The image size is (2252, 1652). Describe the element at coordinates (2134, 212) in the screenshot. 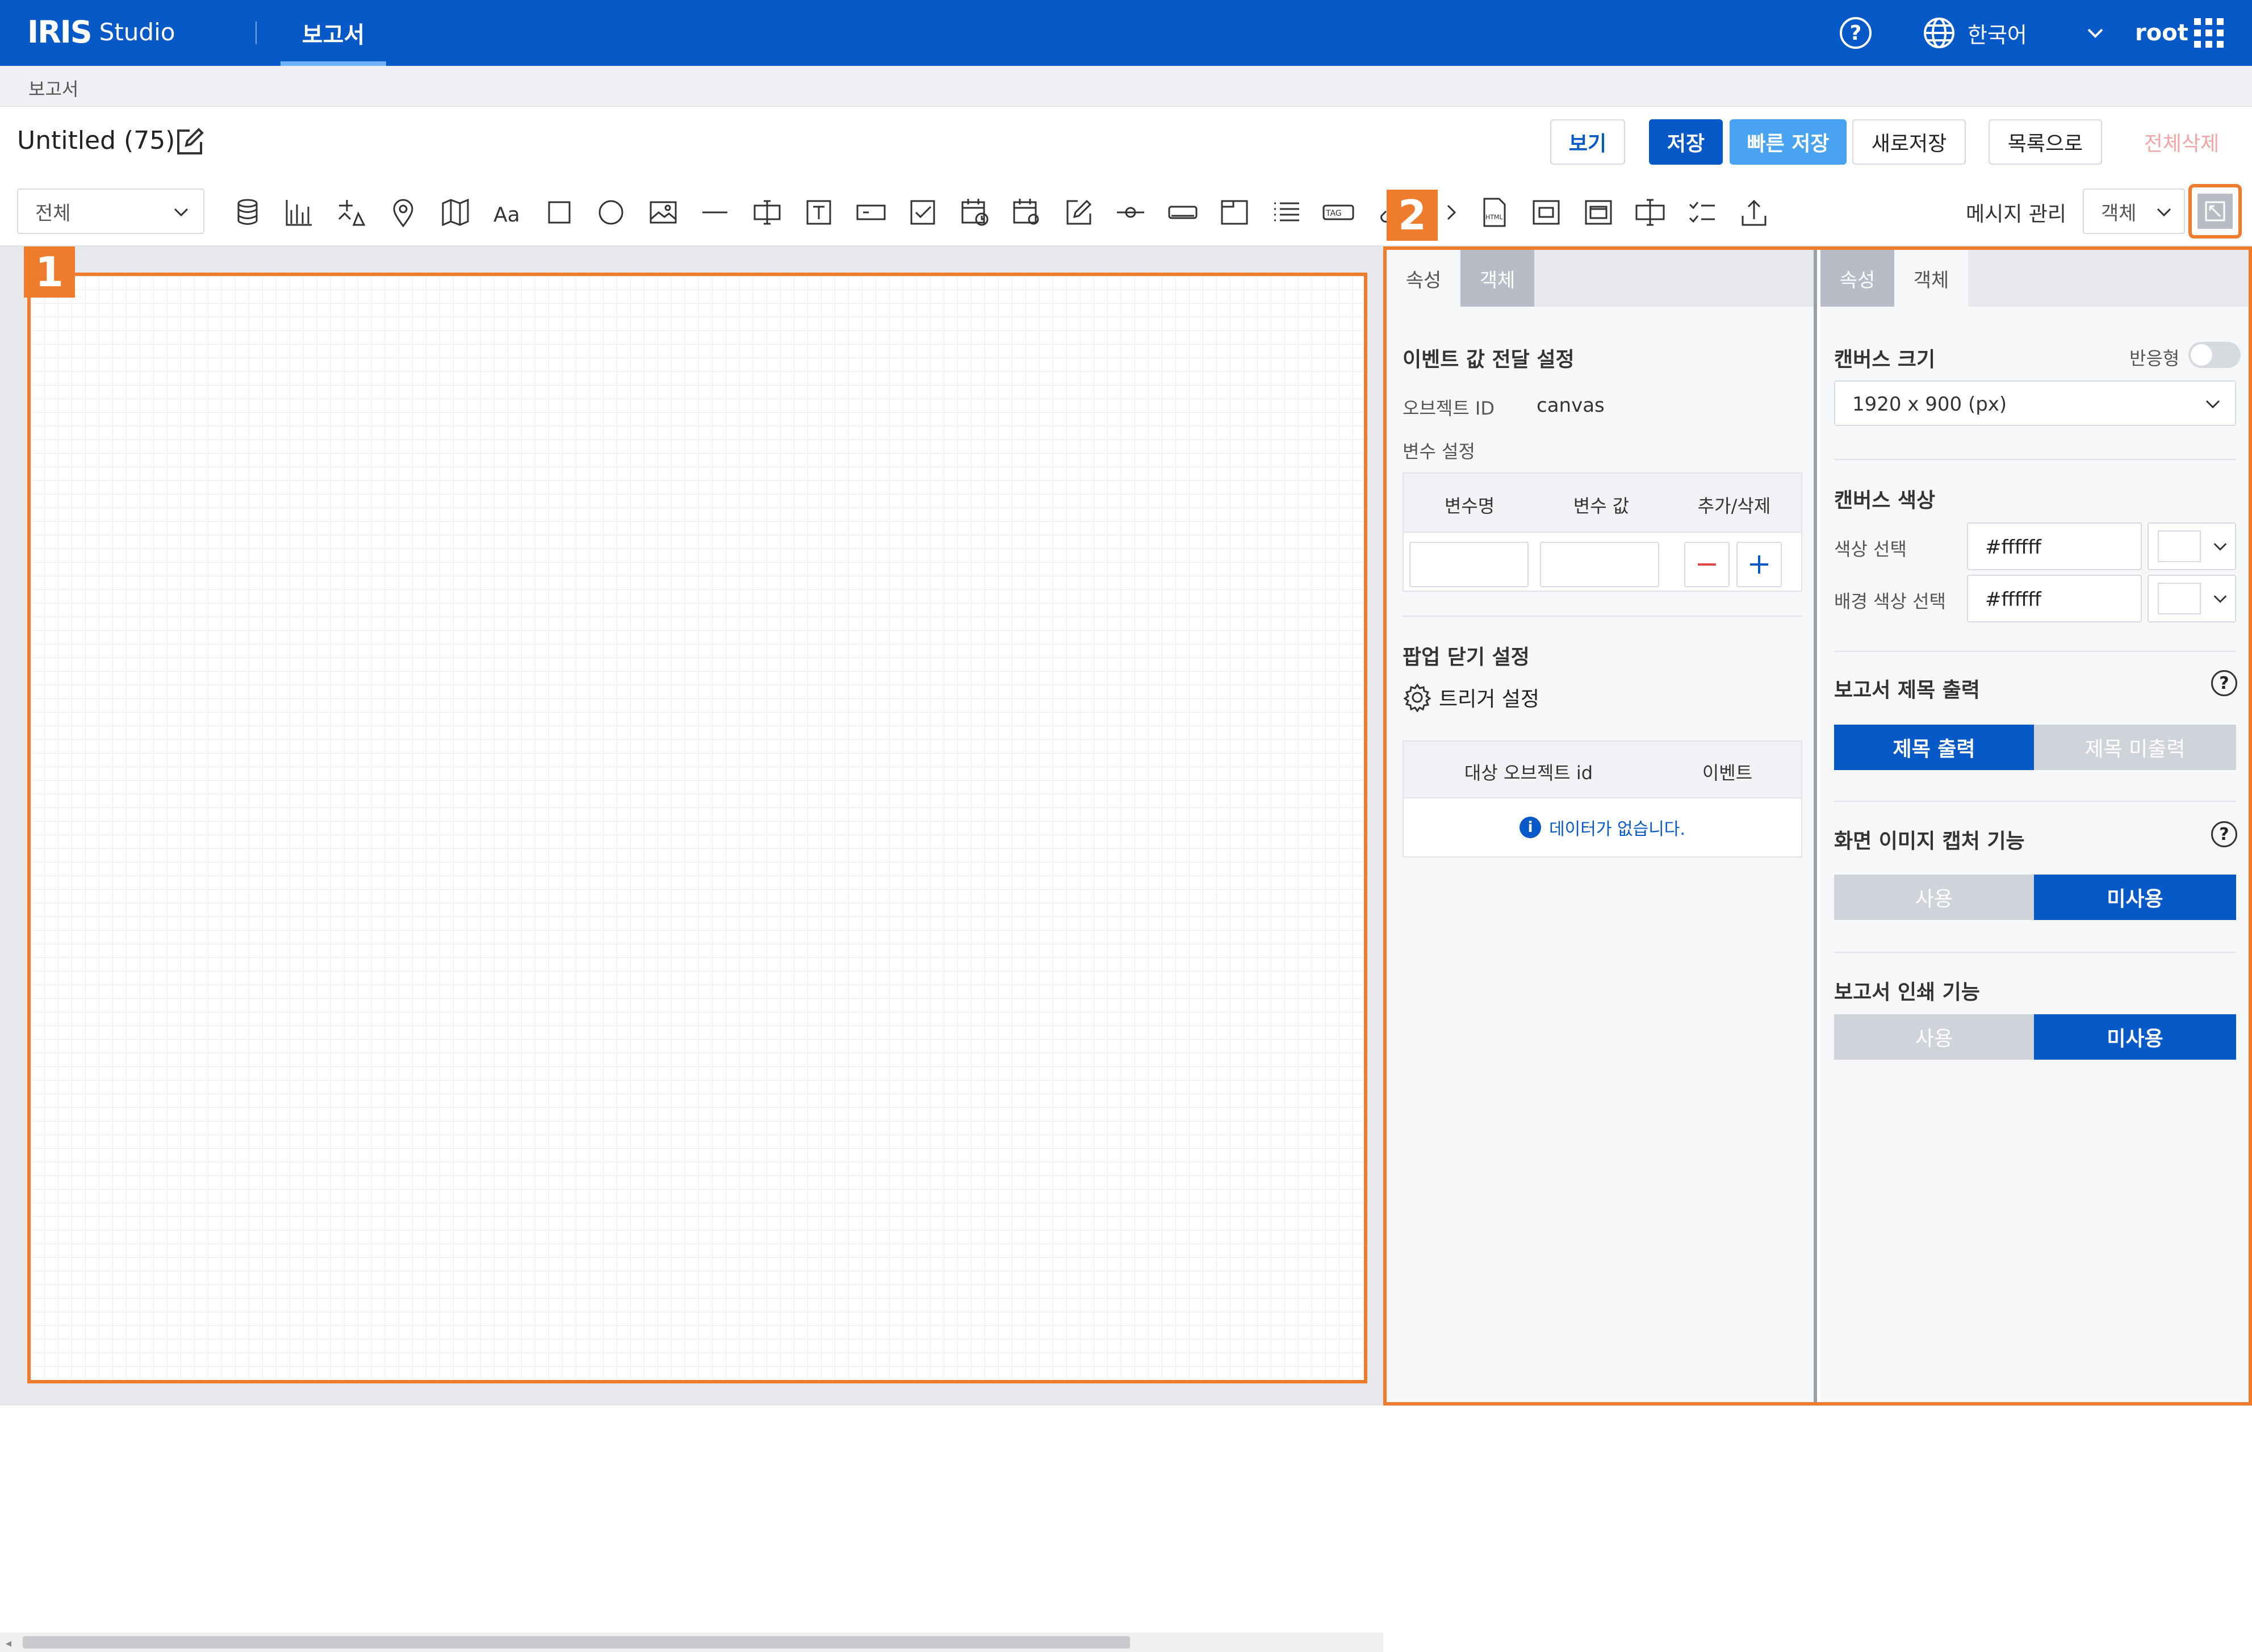

I see `object-select: 객체` at that location.